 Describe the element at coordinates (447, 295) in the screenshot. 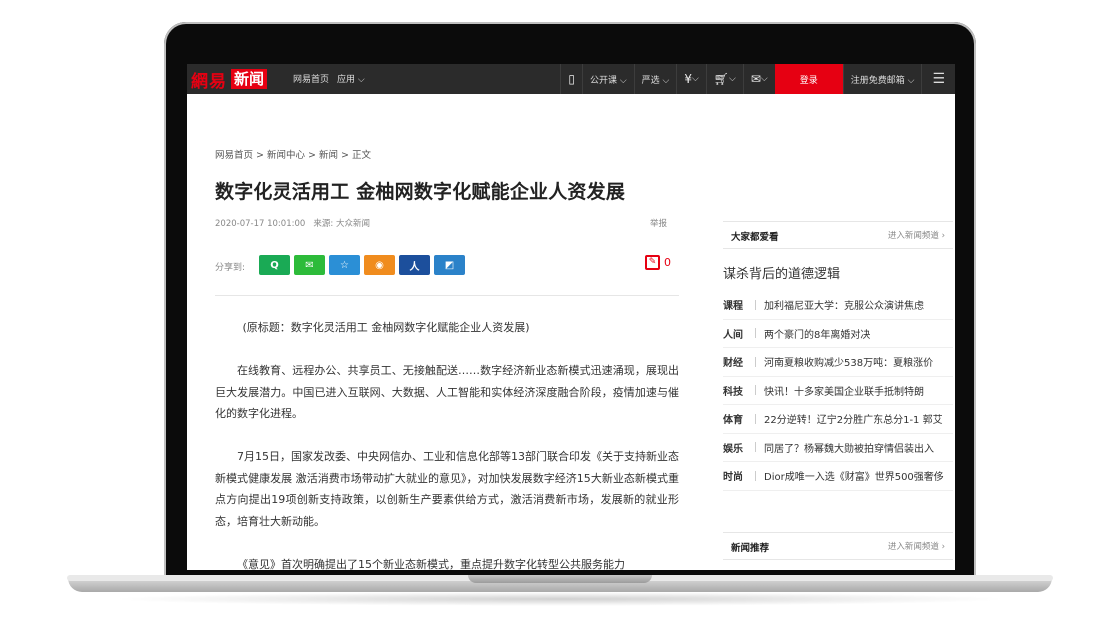

I see `article-divider` at that location.